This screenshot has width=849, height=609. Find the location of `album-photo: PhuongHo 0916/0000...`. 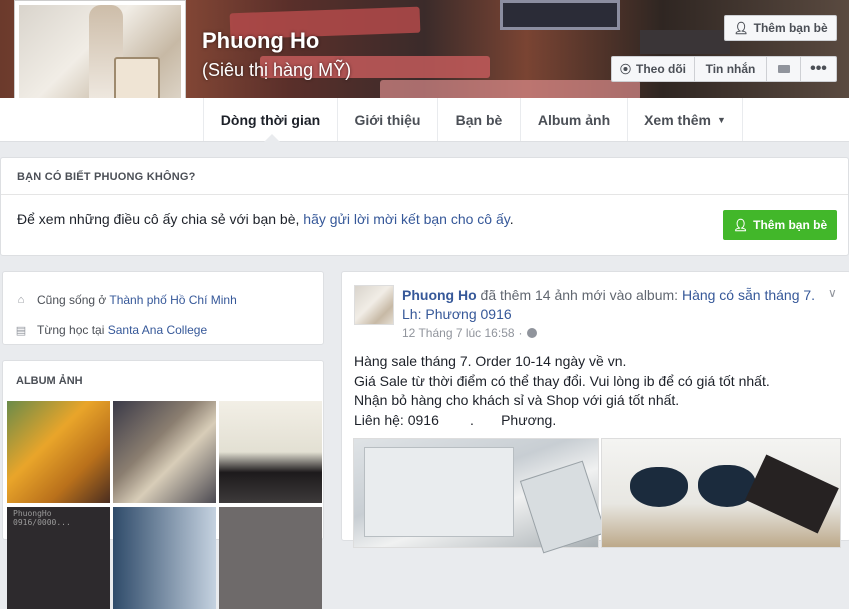

album-photo: PhuongHo 0916/0000... is located at coordinates (58, 558).